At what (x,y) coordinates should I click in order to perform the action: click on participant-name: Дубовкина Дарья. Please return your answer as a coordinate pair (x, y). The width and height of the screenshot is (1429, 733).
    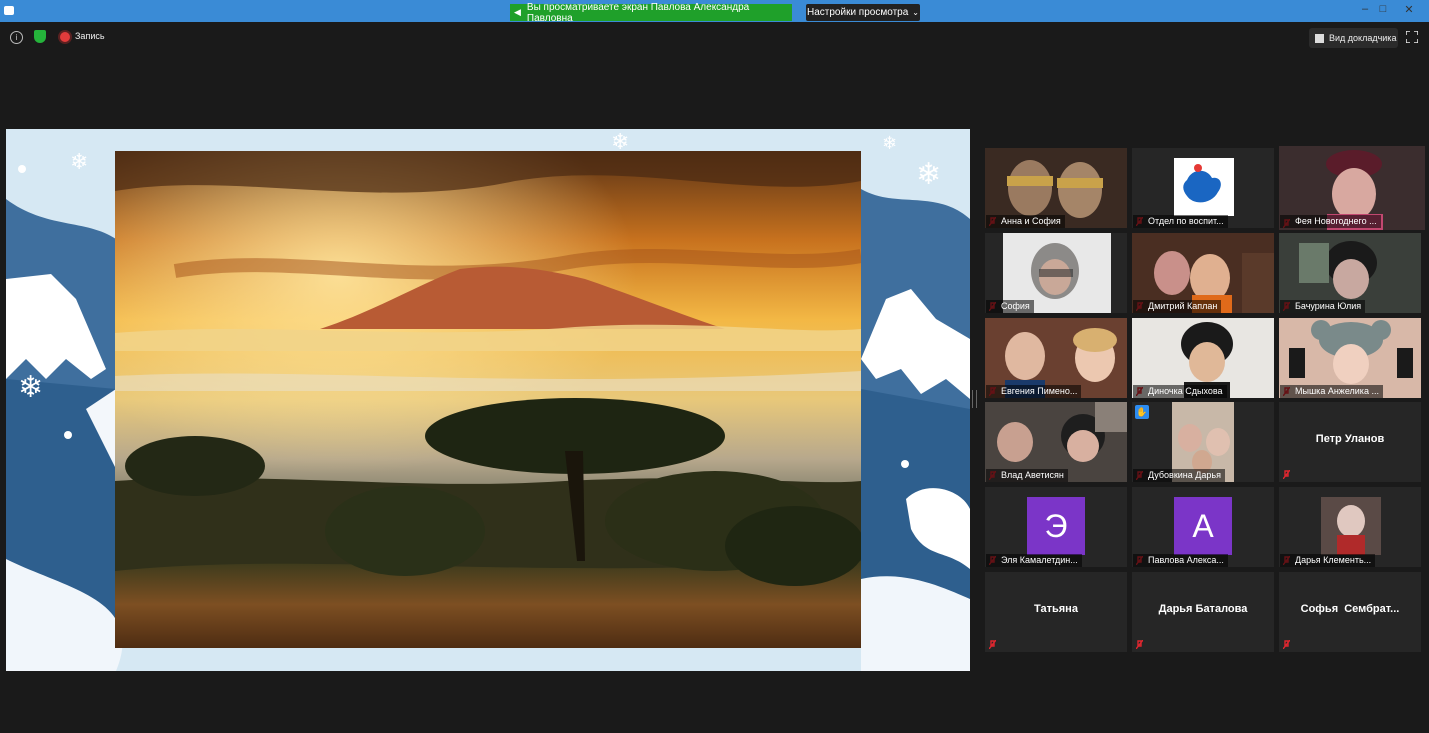
    Looking at the image, I should click on (1179, 475).